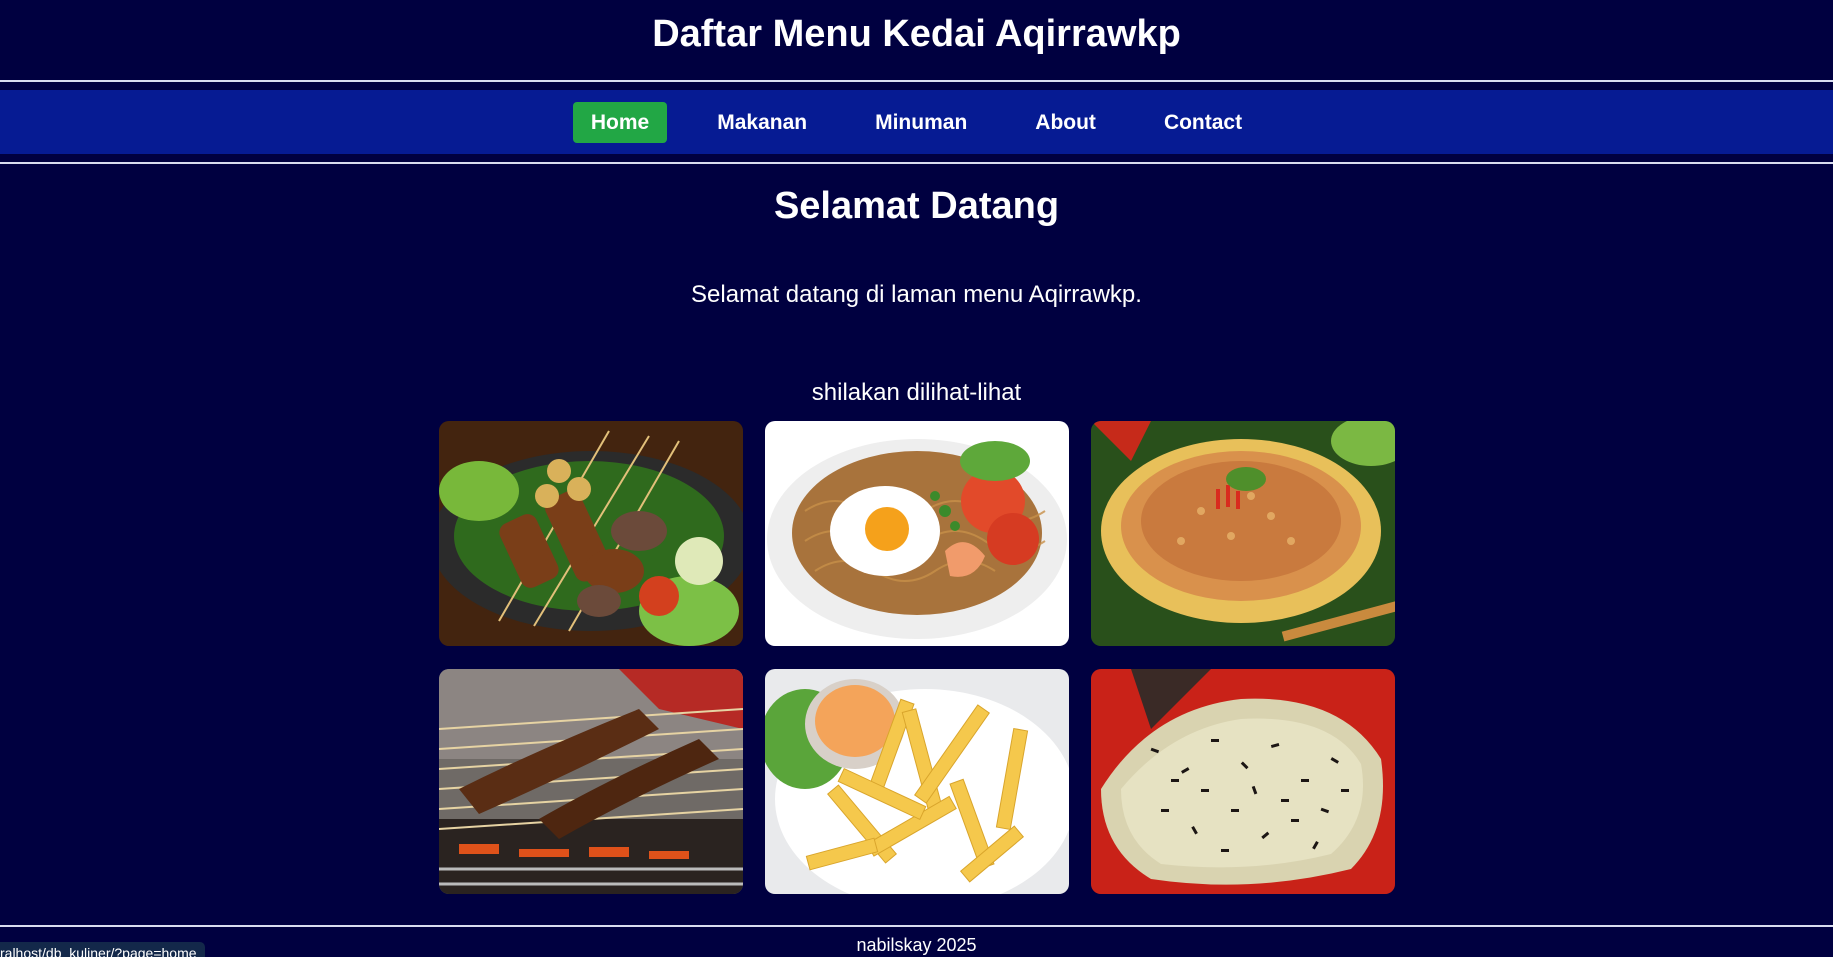 Image resolution: width=1833 pixels, height=957 pixels. I want to click on nav-makanan-link: Makanan, so click(762, 122).